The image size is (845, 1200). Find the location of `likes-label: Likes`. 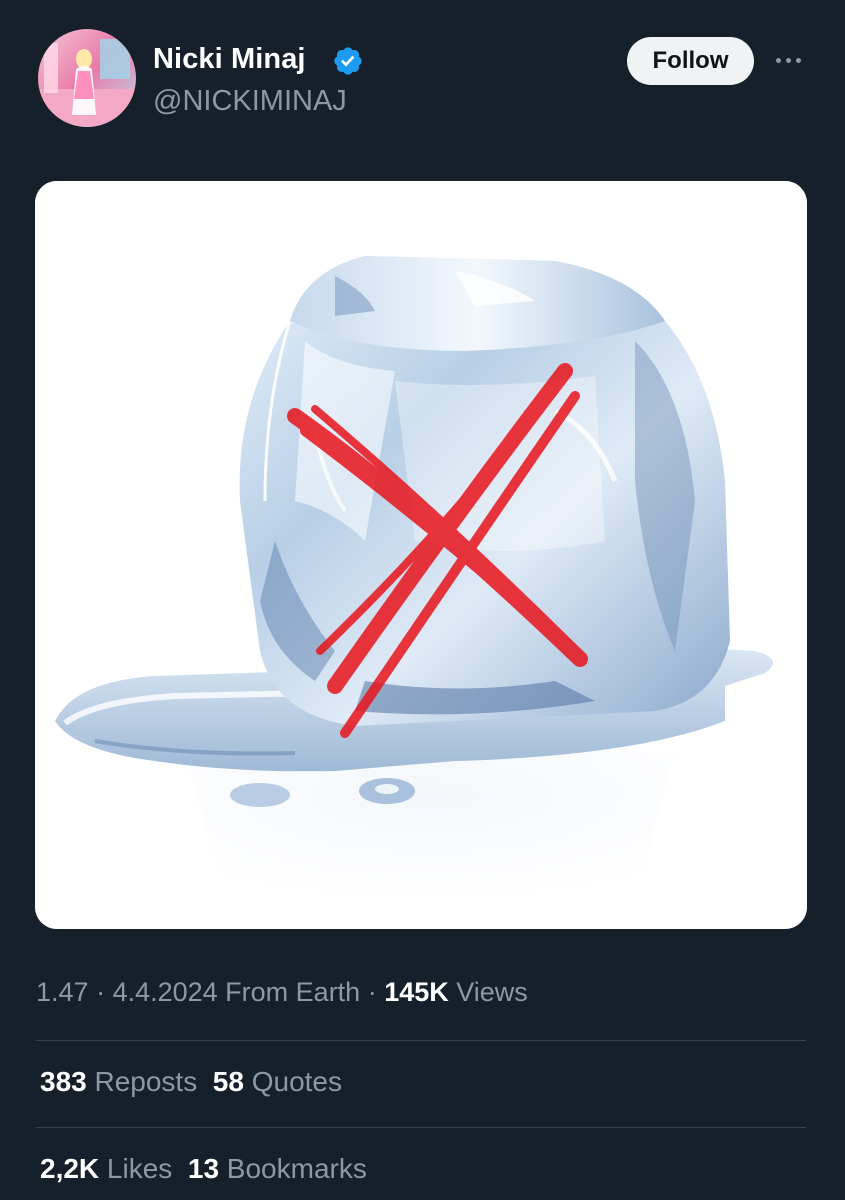

likes-label: Likes is located at coordinates (136, 1168).